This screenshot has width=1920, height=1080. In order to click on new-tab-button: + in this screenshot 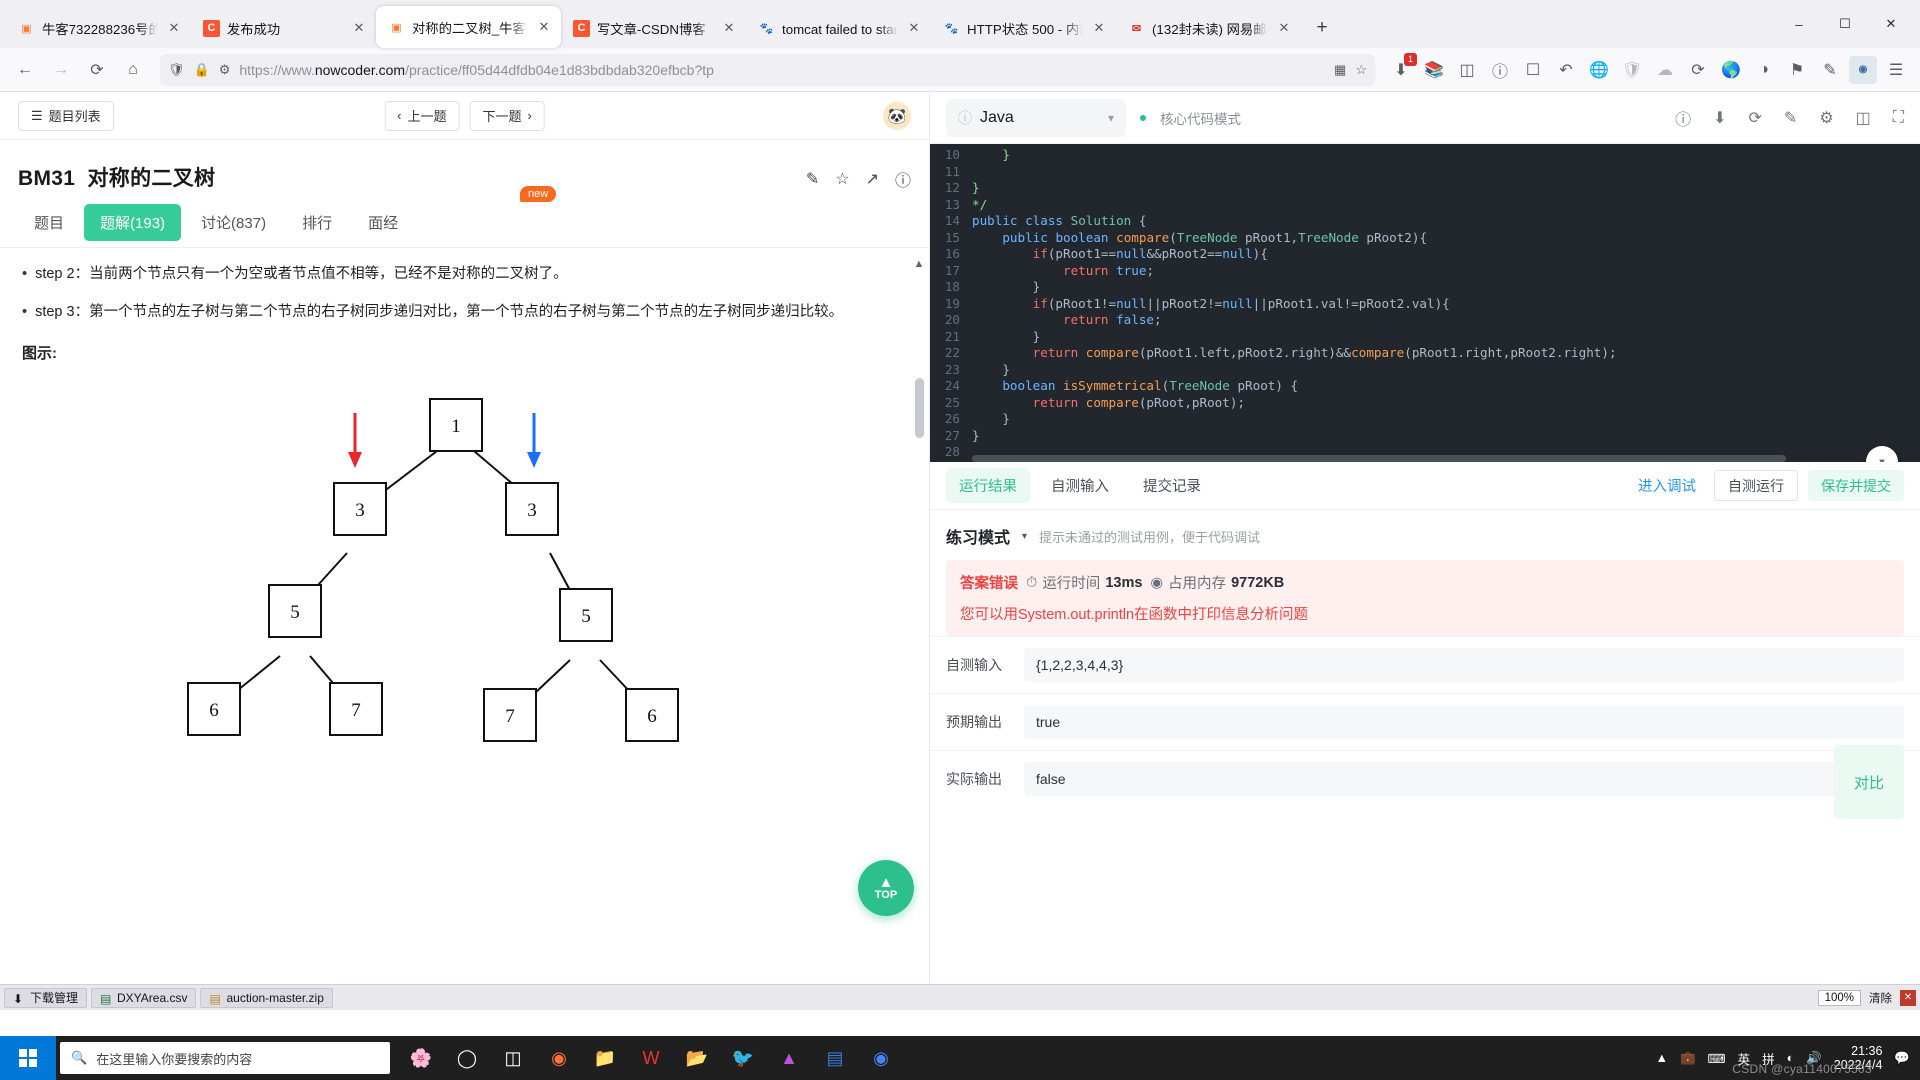, I will do `click(1322, 28)`.